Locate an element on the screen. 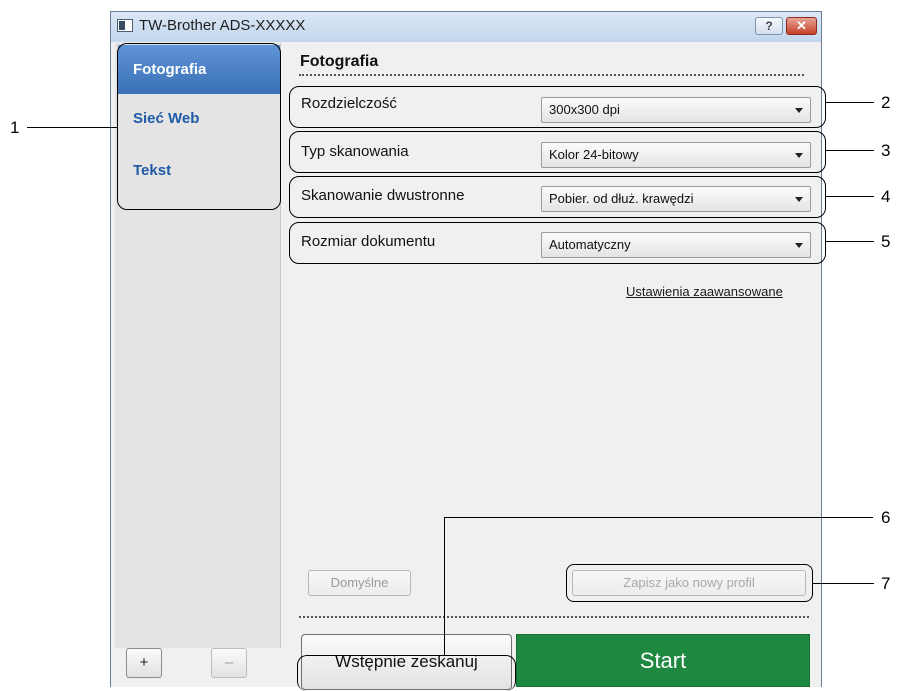  window-title: TW-Brother ADS-XXXXX is located at coordinates (222, 25).